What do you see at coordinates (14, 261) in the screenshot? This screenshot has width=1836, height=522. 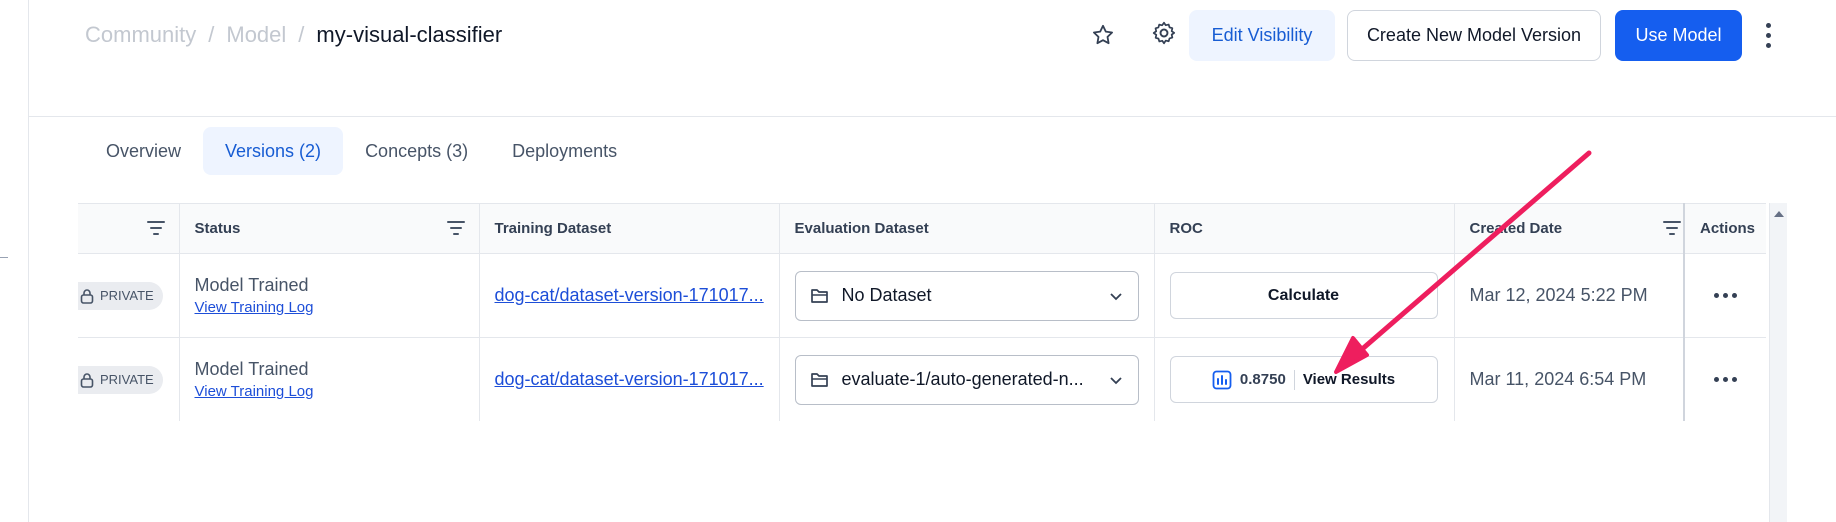 I see `left-rail` at bounding box center [14, 261].